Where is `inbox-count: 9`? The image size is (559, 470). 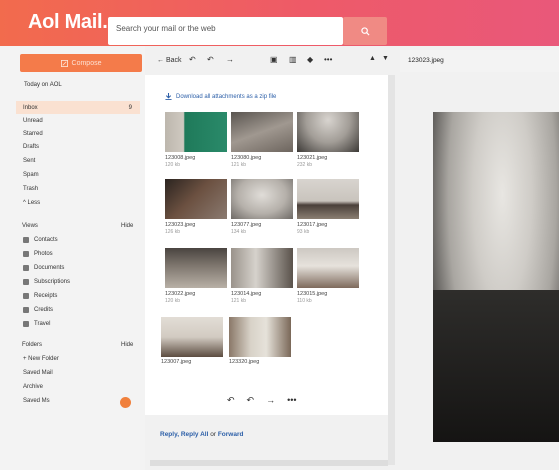
inbox-count: 9 is located at coordinates (130, 107).